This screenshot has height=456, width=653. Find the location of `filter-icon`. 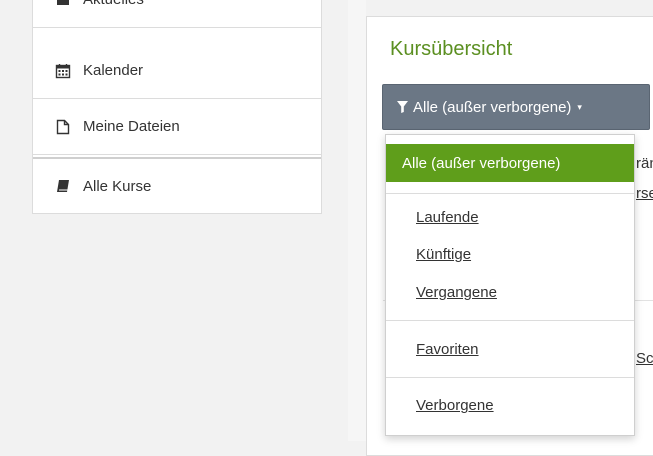

filter-icon is located at coordinates (402, 107).